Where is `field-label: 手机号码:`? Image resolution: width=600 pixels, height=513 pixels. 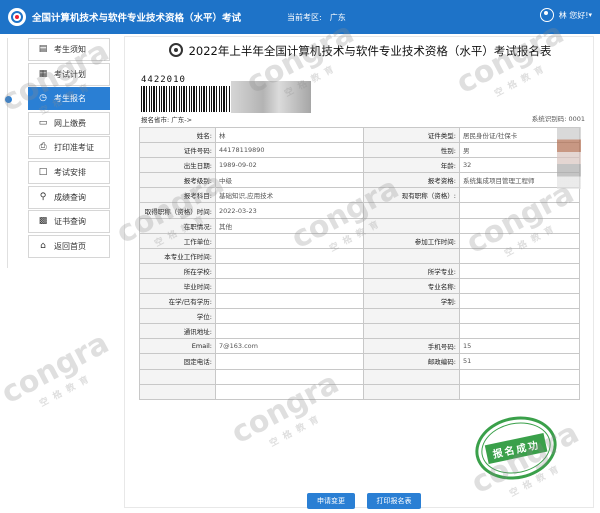 field-label: 手机号码: is located at coordinates (411, 346).